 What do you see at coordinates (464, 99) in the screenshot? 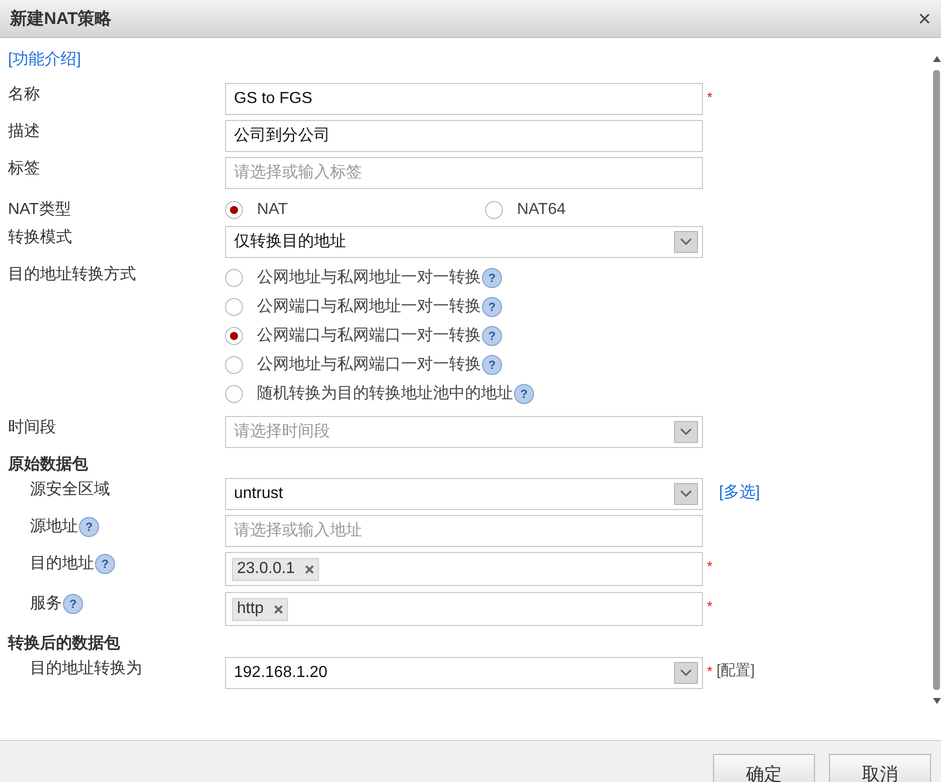
I see `text-field: GS to FGS` at bounding box center [464, 99].